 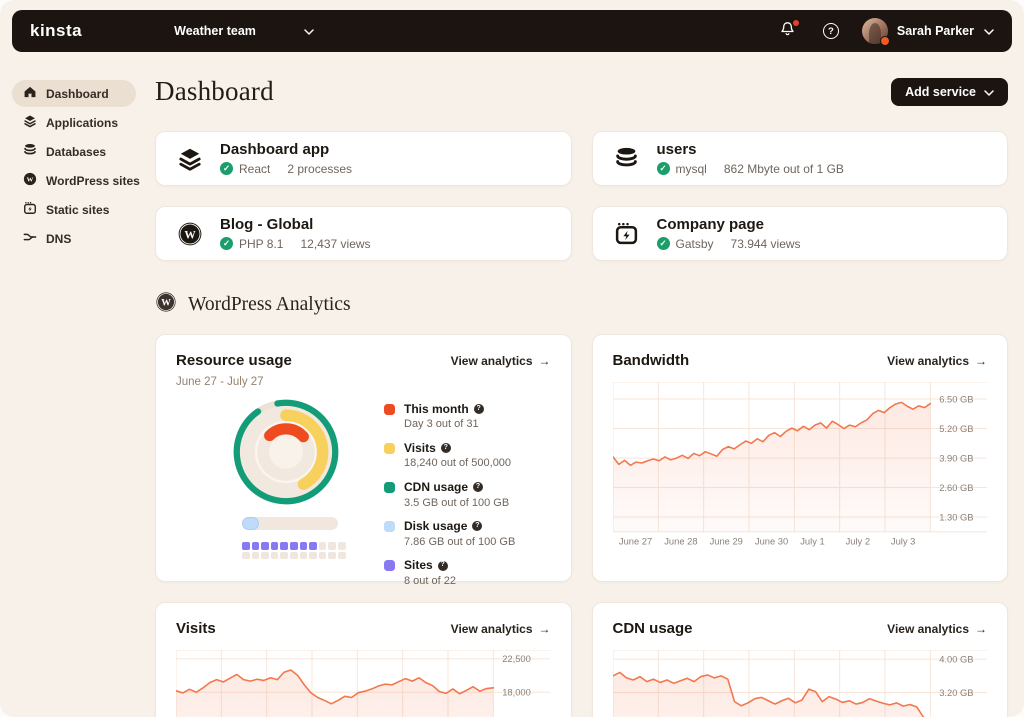 What do you see at coordinates (467, 534) in the screenshot?
I see `legend-item: Disk usage? 7.86 GB out of 100 GB` at bounding box center [467, 534].